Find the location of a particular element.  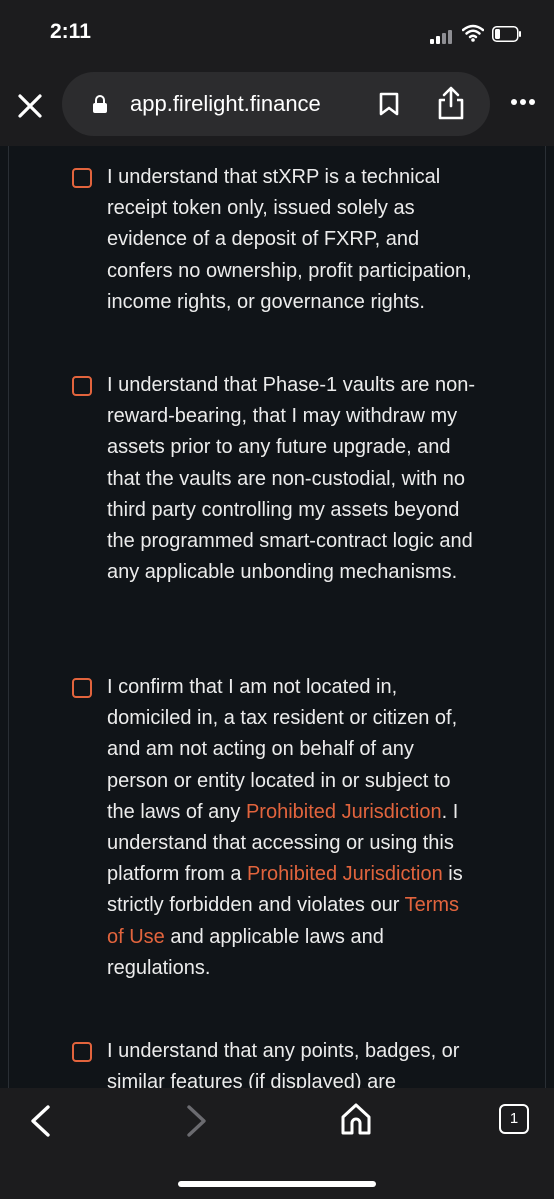

home-indicator is located at coordinates (277, 1184).